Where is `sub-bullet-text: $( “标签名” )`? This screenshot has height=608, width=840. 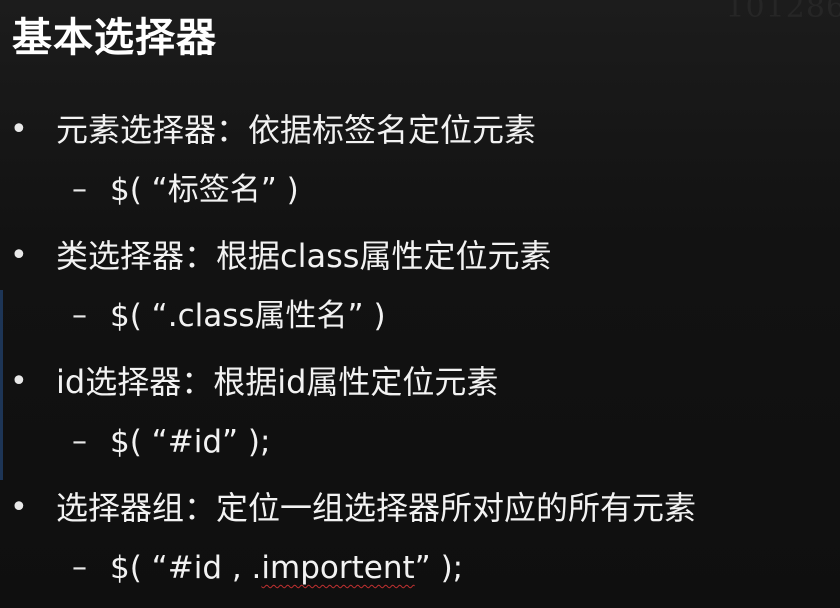 sub-bullet-text: $( “标签名” ) is located at coordinates (204, 190).